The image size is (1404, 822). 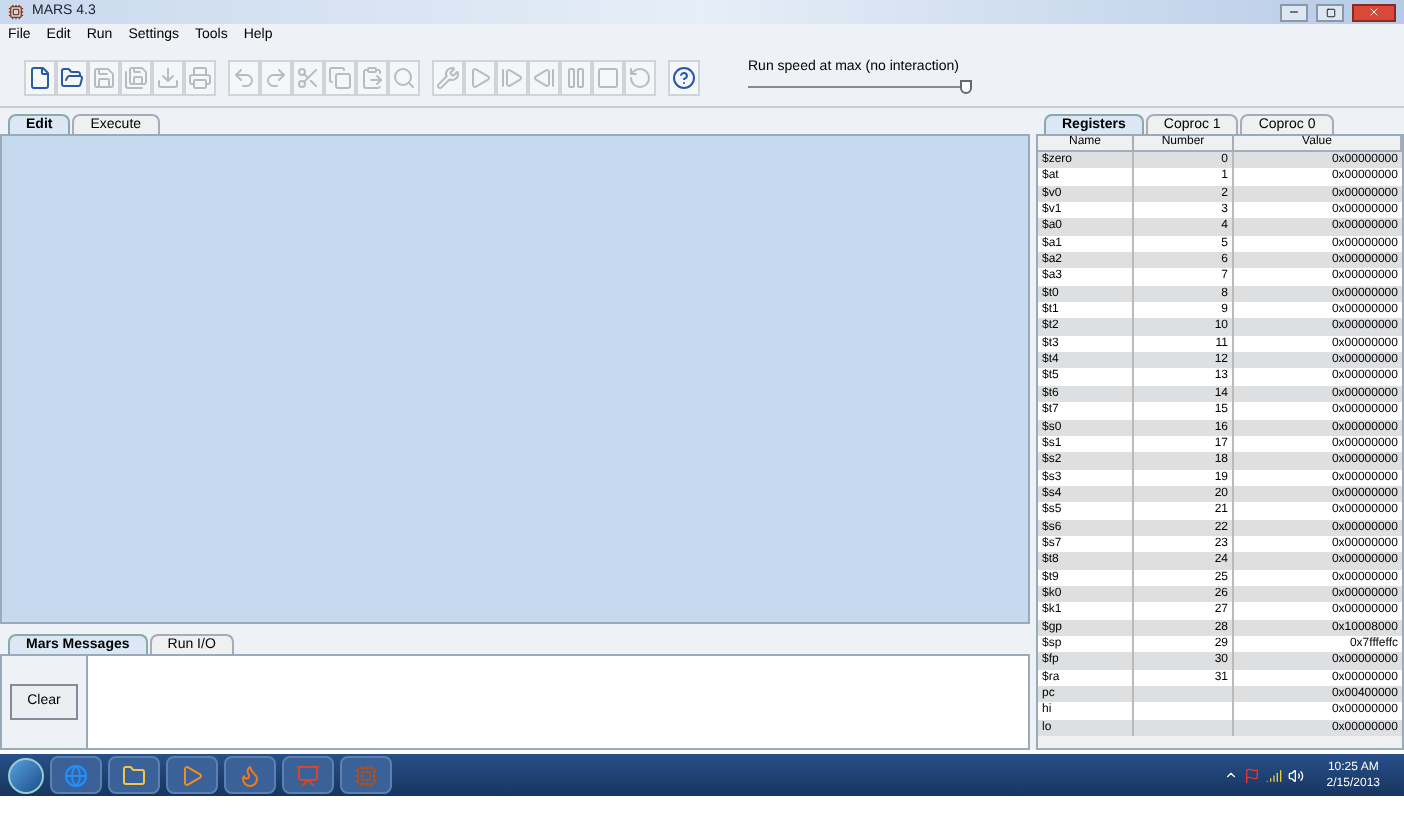 I want to click on maximize-icon, so click(x=1330, y=12).